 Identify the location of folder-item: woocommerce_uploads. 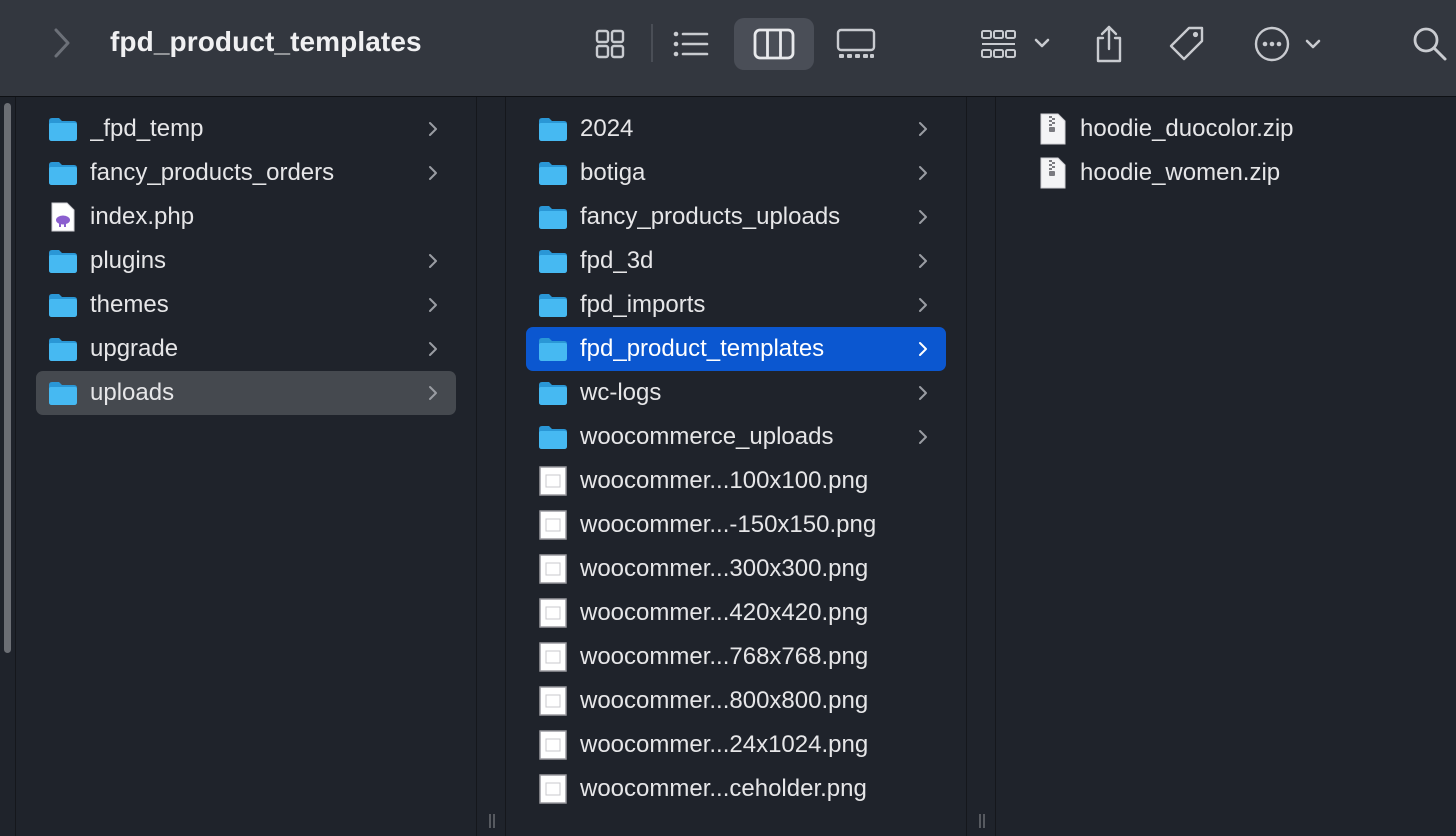
(736, 437).